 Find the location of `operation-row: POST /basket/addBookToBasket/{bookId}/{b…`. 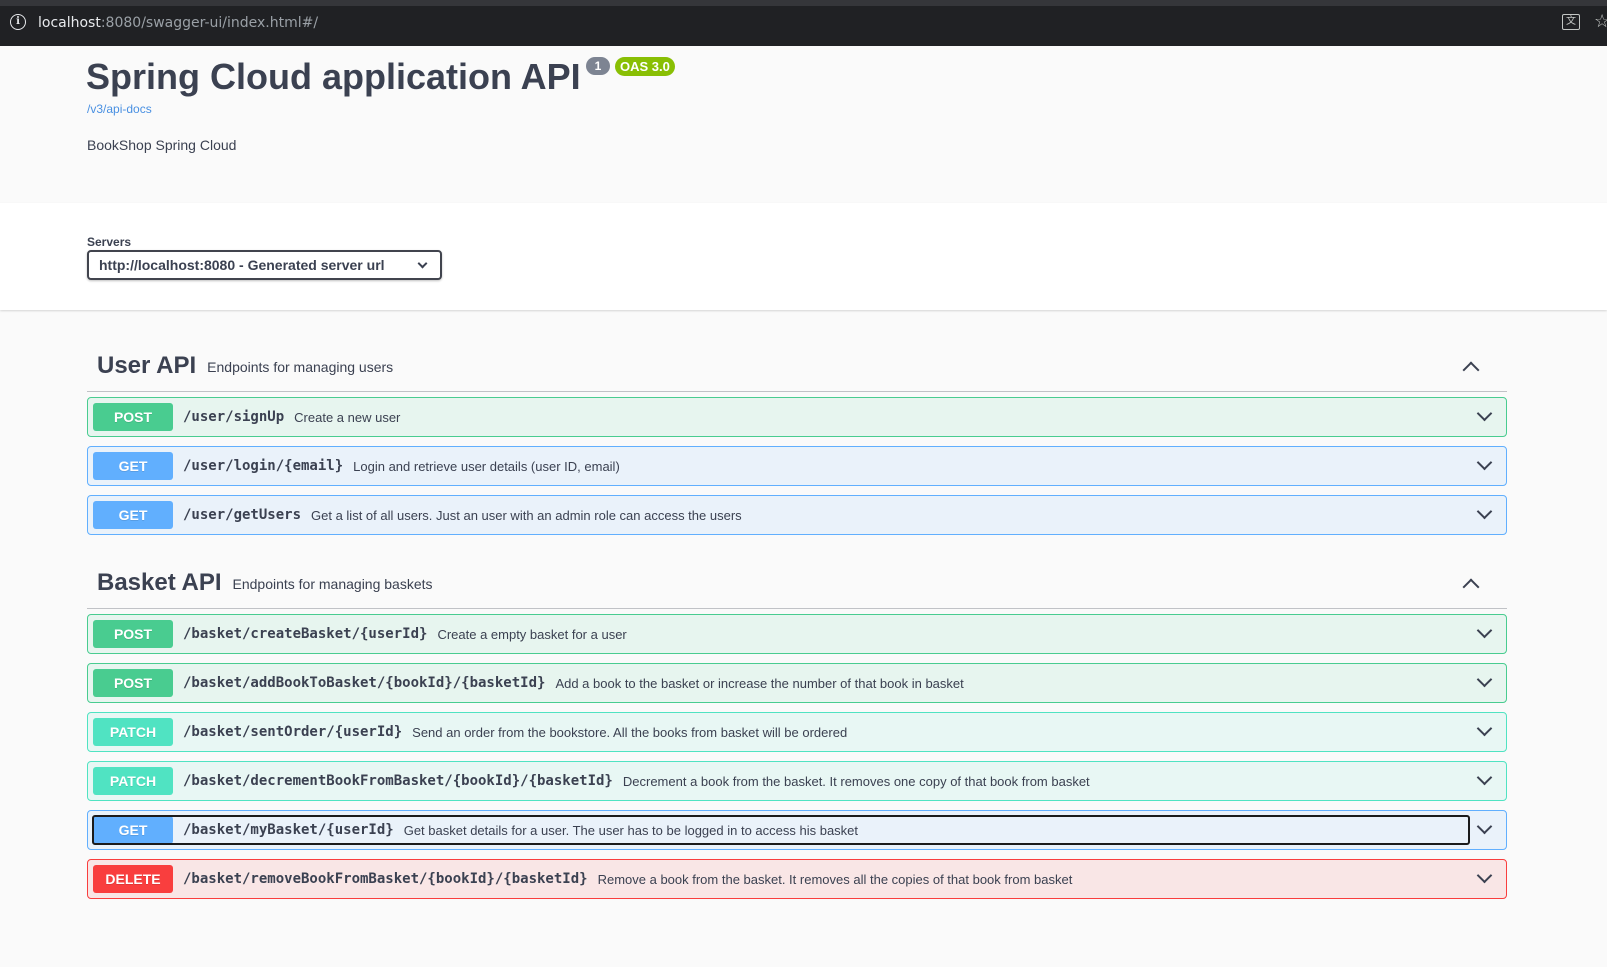

operation-row: POST /basket/addBookToBasket/{bookId}/{b… is located at coordinates (797, 683).